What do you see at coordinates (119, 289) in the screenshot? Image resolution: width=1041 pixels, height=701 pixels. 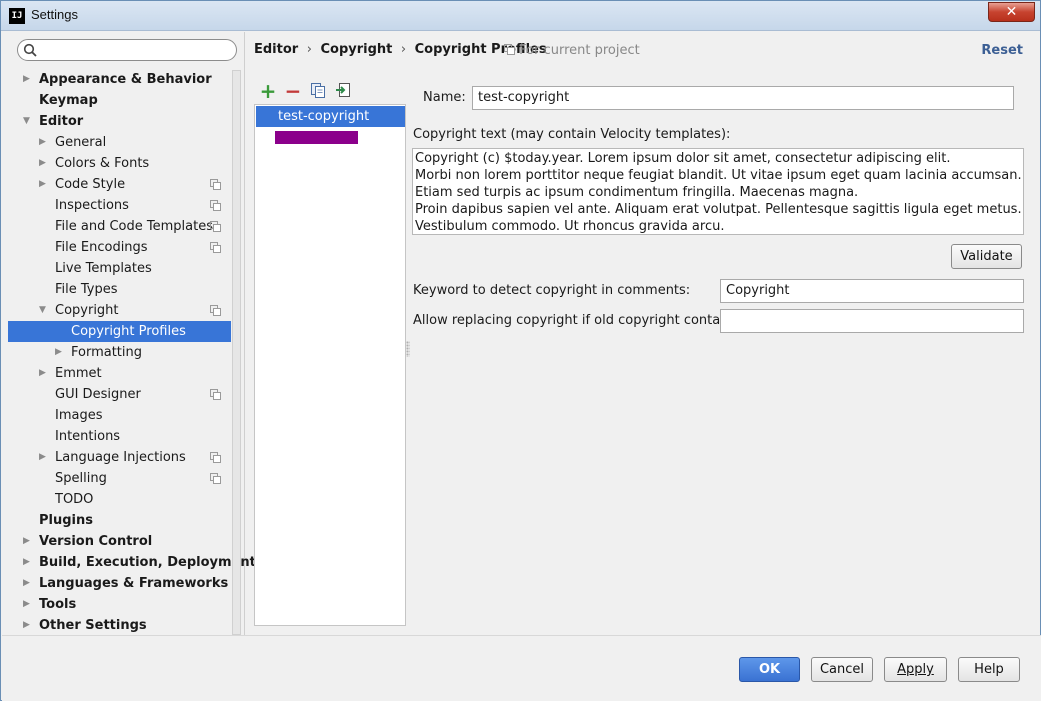 I see `tree-item-file-types: File Types` at bounding box center [119, 289].